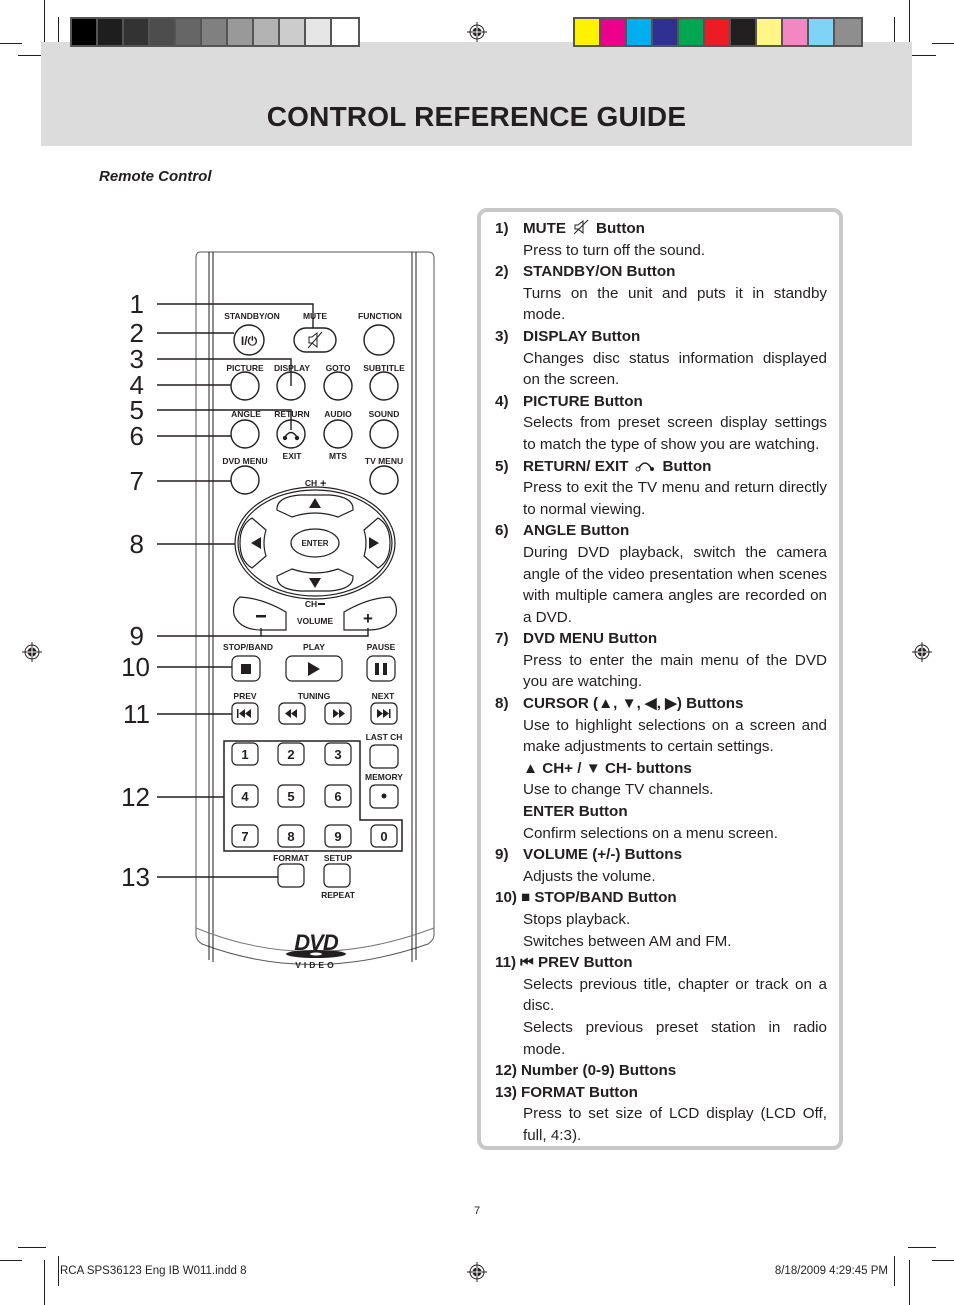 The image size is (954, 1305). Describe the element at coordinates (337, 796) in the screenshot. I see `number-label: 6` at that location.